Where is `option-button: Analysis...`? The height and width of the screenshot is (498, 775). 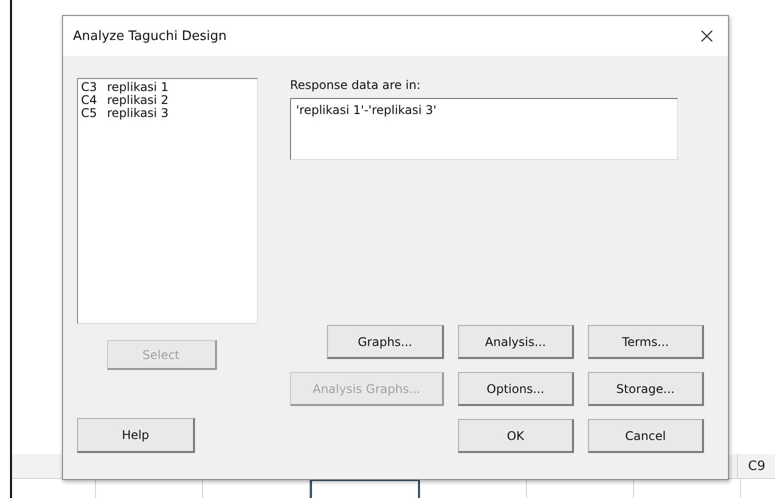 option-button: Analysis... is located at coordinates (516, 342).